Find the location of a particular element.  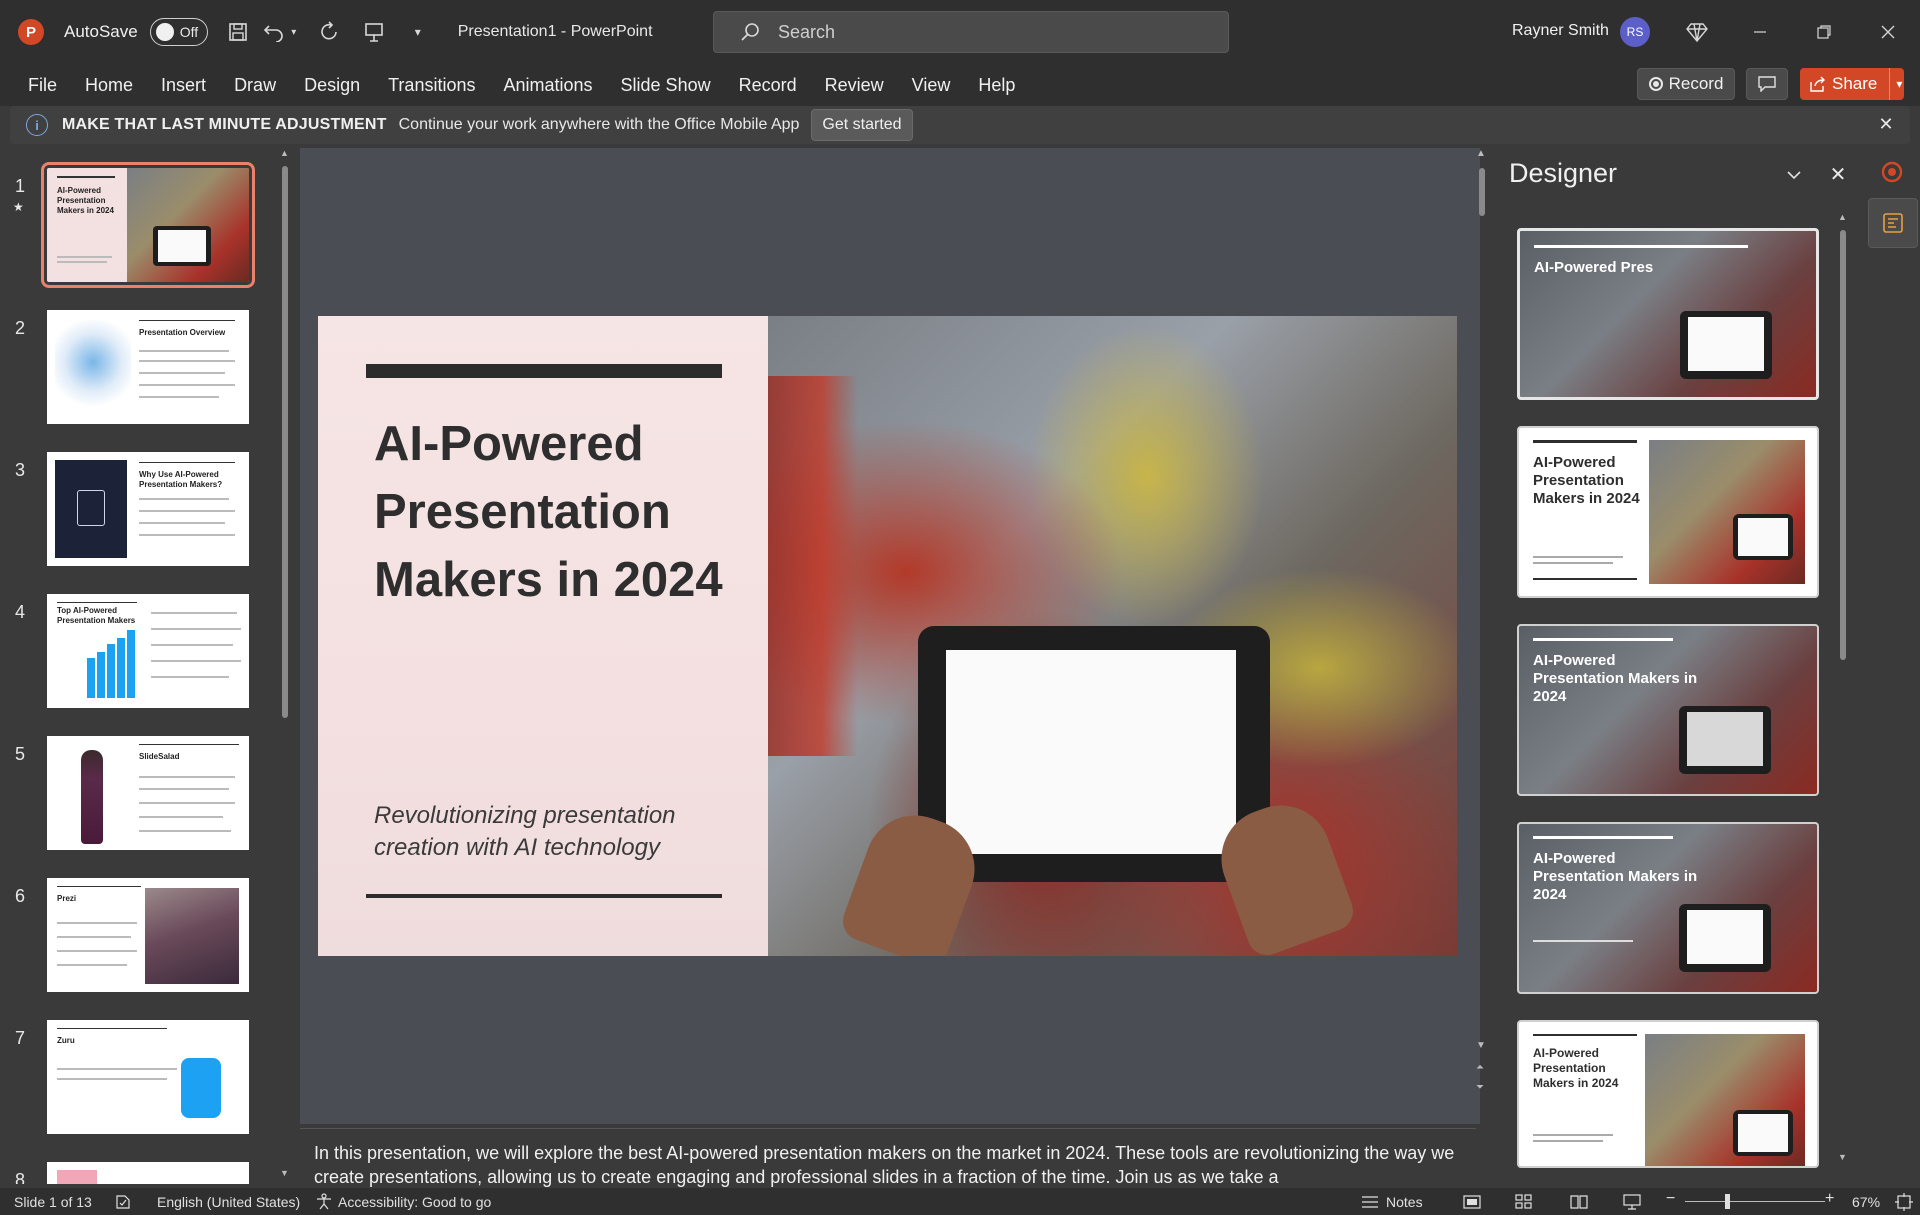

slide-thumbnail-2: Presentation Overview is located at coordinates (148, 367).